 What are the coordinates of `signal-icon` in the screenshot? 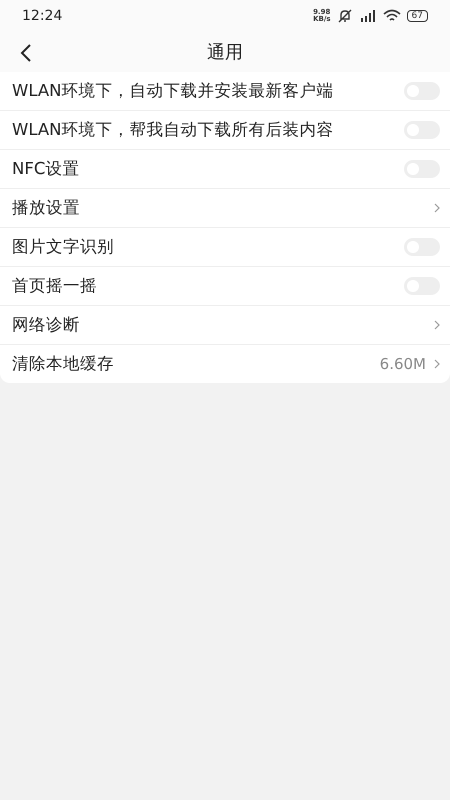 It's located at (367, 16).